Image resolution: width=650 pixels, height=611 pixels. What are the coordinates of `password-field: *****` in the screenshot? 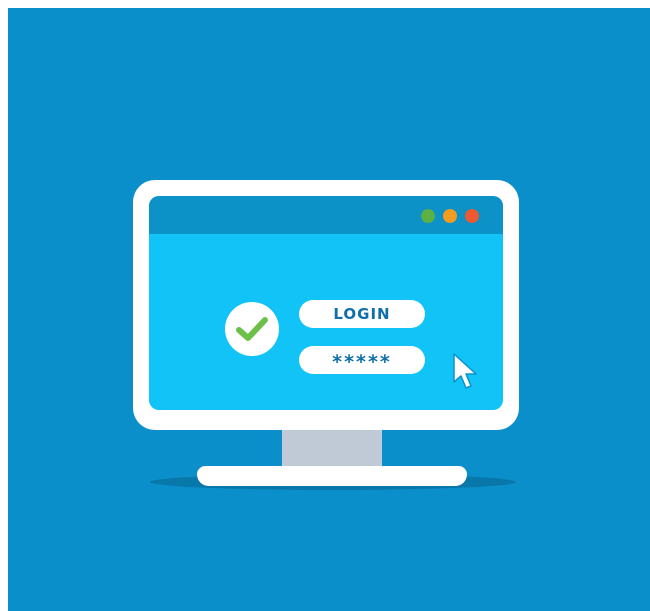 It's located at (362, 360).